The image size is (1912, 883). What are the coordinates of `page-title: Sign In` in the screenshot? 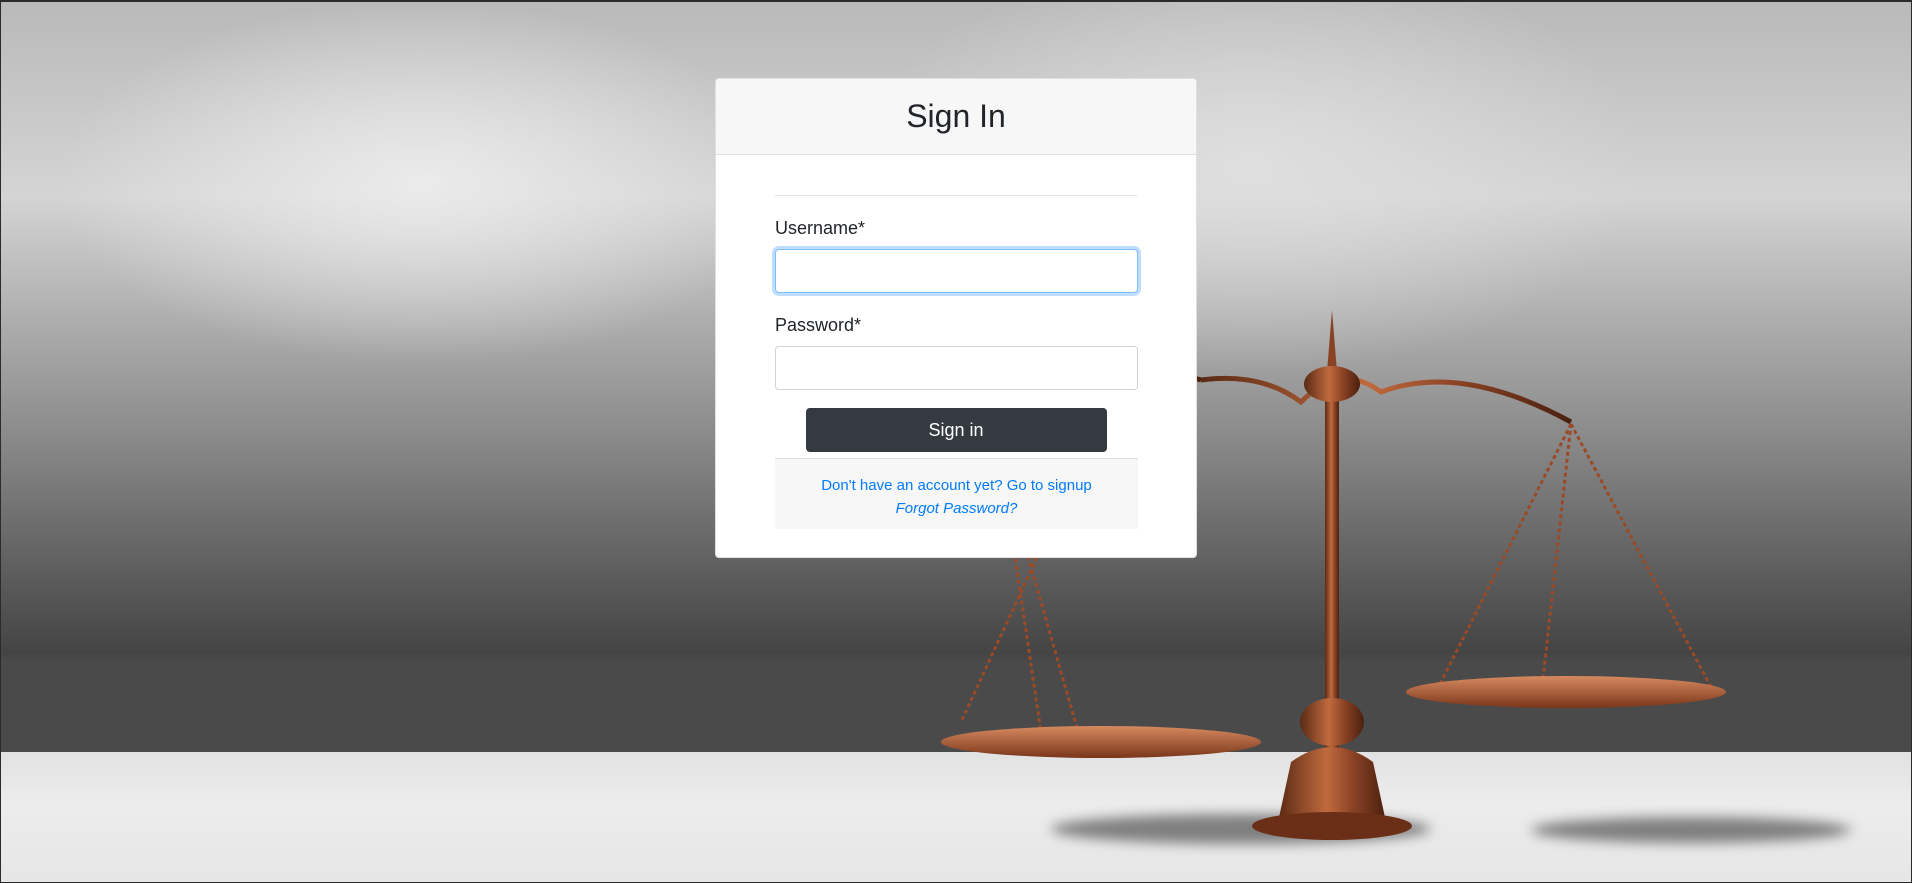 It's located at (956, 116).